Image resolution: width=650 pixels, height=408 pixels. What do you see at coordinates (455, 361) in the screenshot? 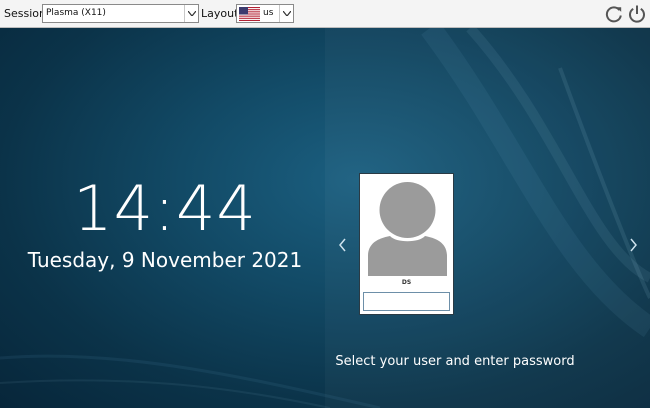
I see `login-prompt: Select your user and enter password` at bounding box center [455, 361].